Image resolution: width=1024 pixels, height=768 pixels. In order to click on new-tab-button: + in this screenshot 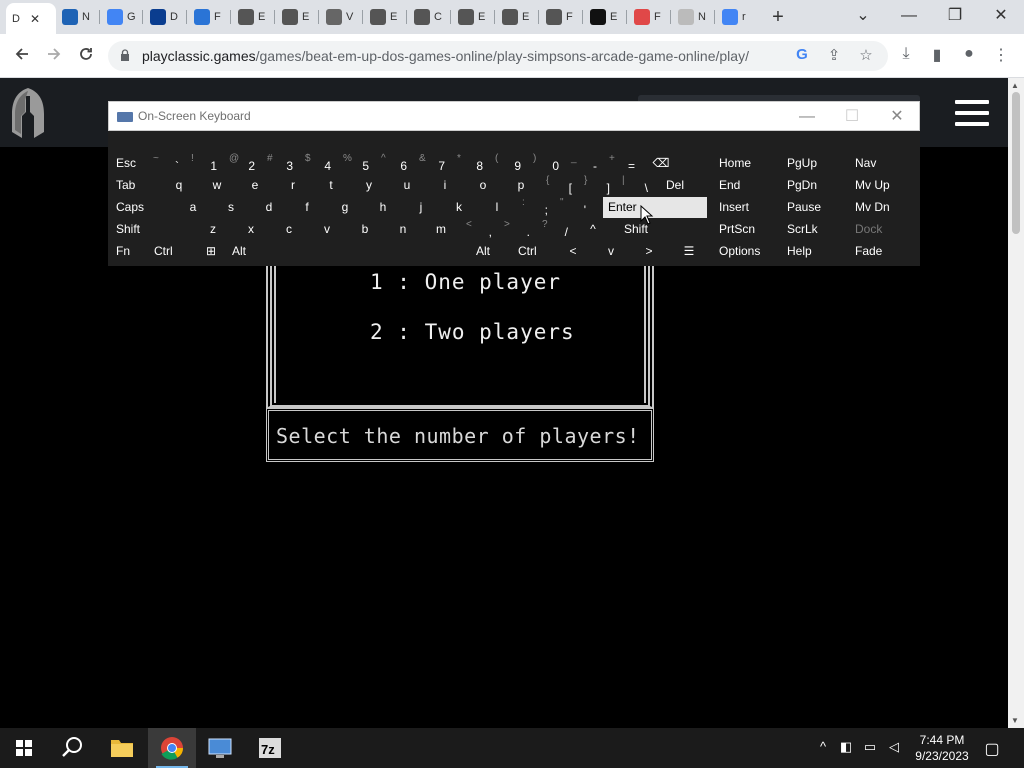, I will do `click(778, 17)`.